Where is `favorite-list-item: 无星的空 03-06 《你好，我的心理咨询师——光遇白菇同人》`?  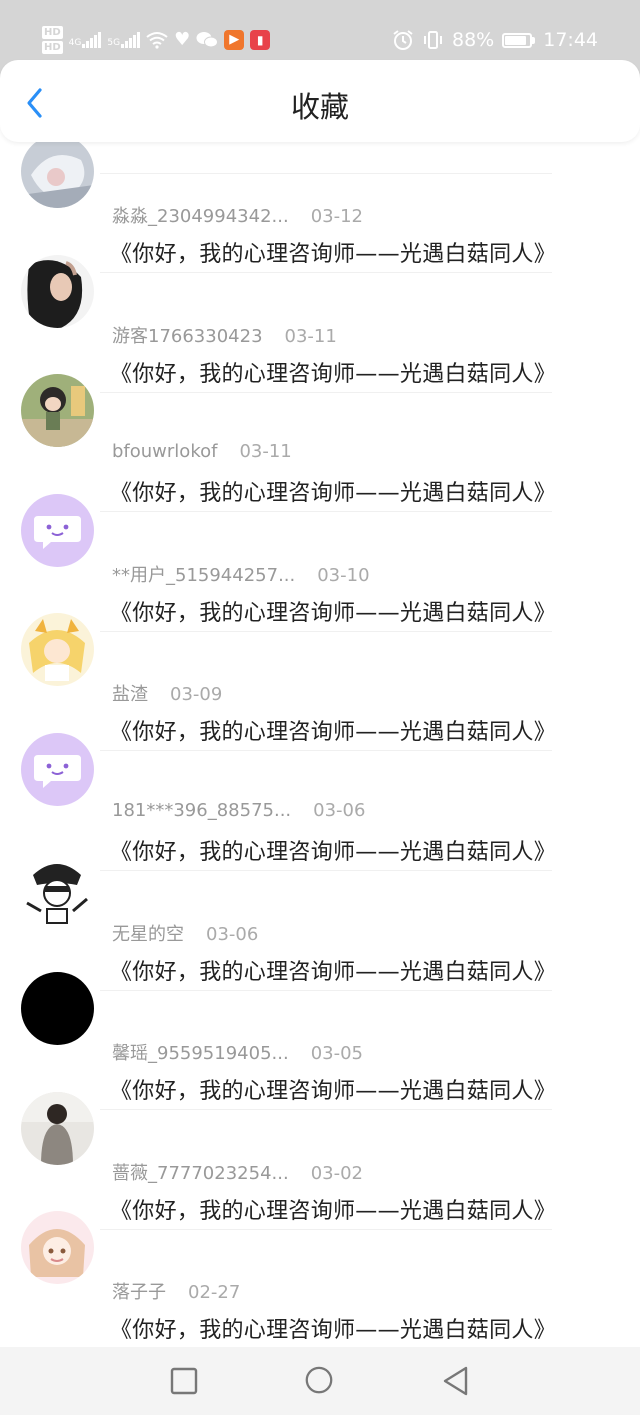 favorite-list-item: 无星的空 03-06 《你好，我的心理咨询师——光遇白菇同人》 is located at coordinates (320, 904).